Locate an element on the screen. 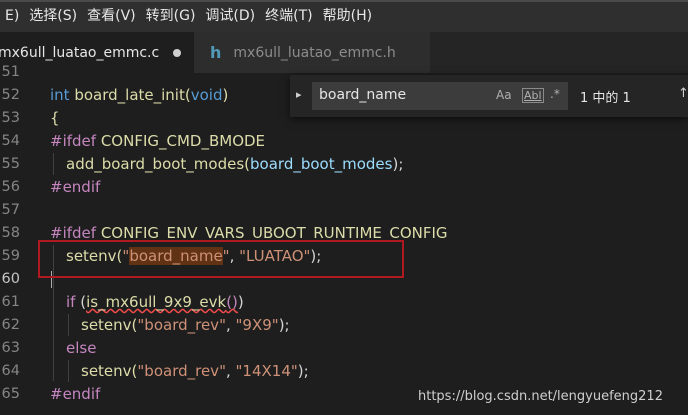  code-line: int board_late_init(void) is located at coordinates (139, 95).